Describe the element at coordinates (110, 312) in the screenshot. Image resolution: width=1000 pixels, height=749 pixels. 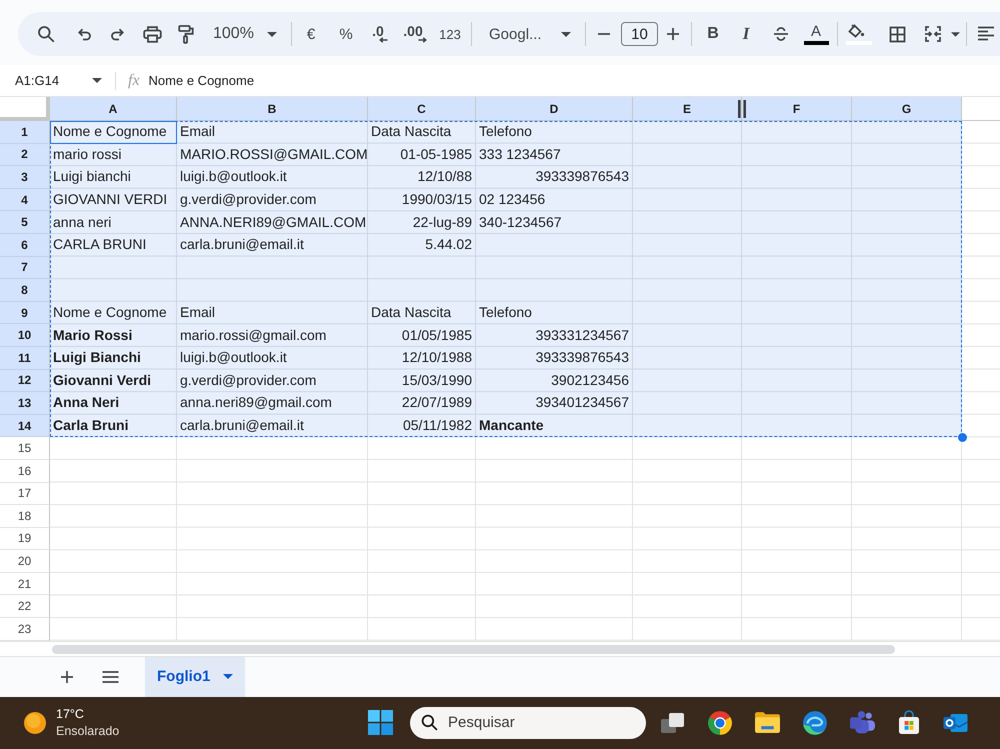
I see `table-cell-text: Nome e Cognome` at that location.